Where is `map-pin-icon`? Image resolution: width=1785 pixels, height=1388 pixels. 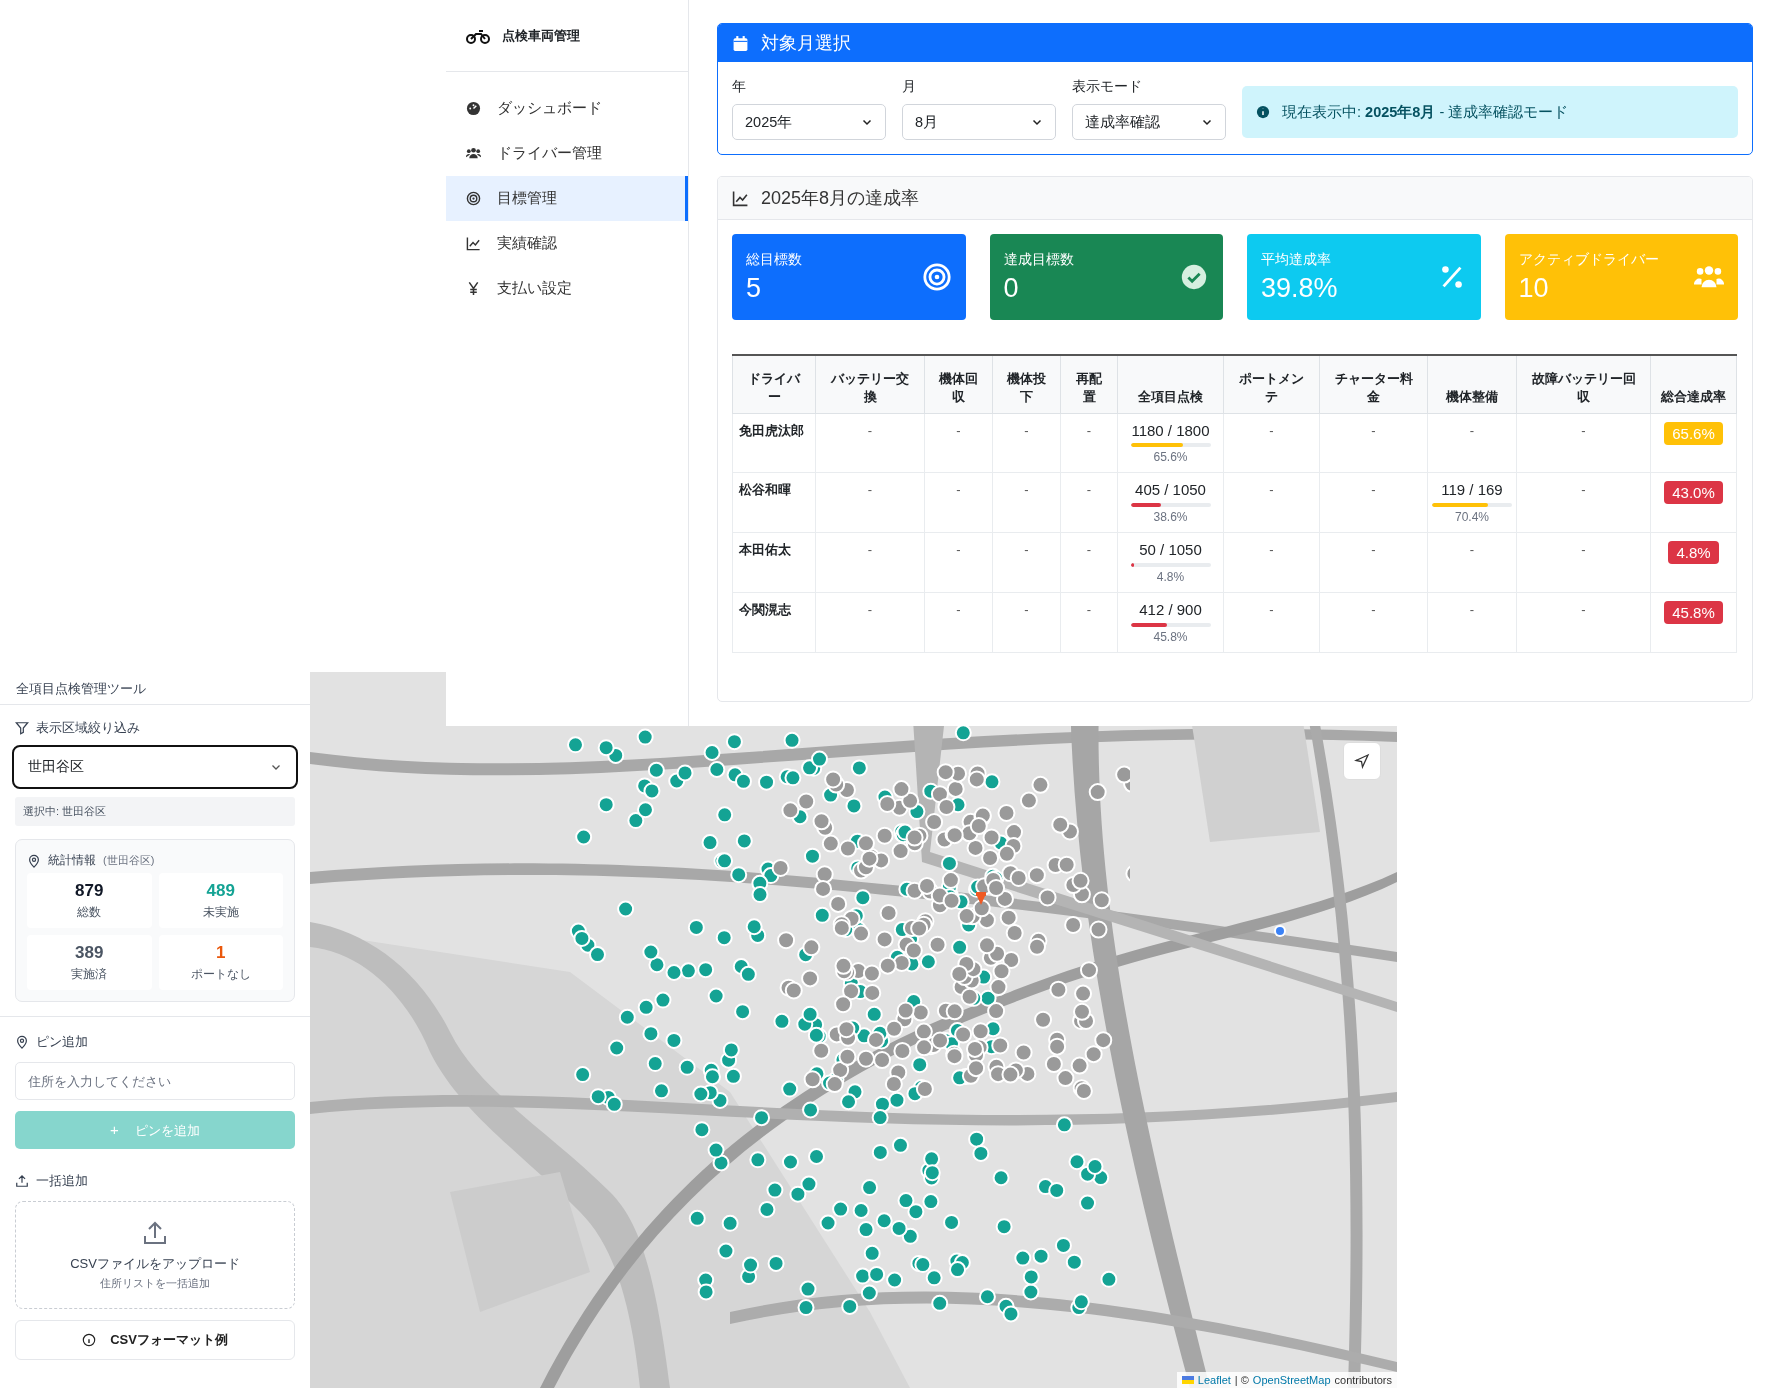
map-pin-icon is located at coordinates (981, 898).